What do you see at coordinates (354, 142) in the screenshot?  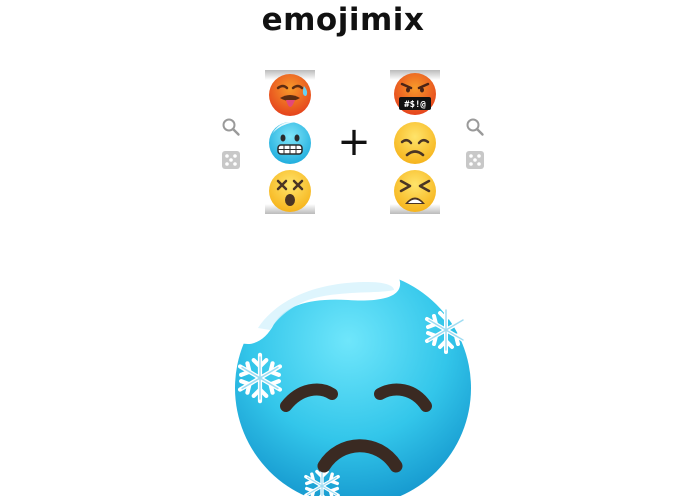 I see `plus-sign: +` at bounding box center [354, 142].